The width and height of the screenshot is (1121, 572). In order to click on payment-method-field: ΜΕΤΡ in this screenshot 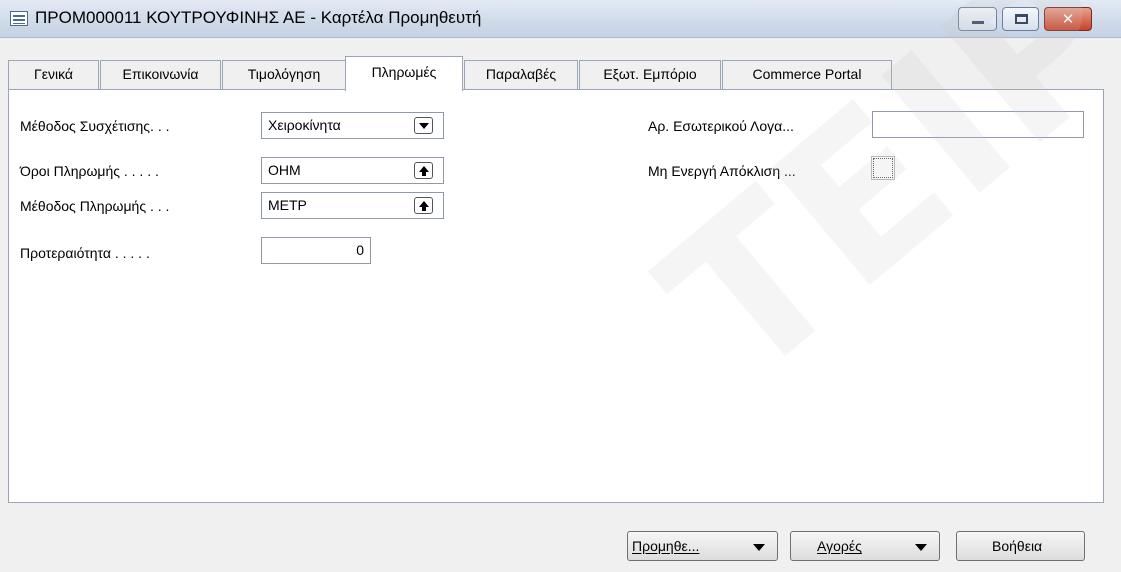, I will do `click(352, 205)`.